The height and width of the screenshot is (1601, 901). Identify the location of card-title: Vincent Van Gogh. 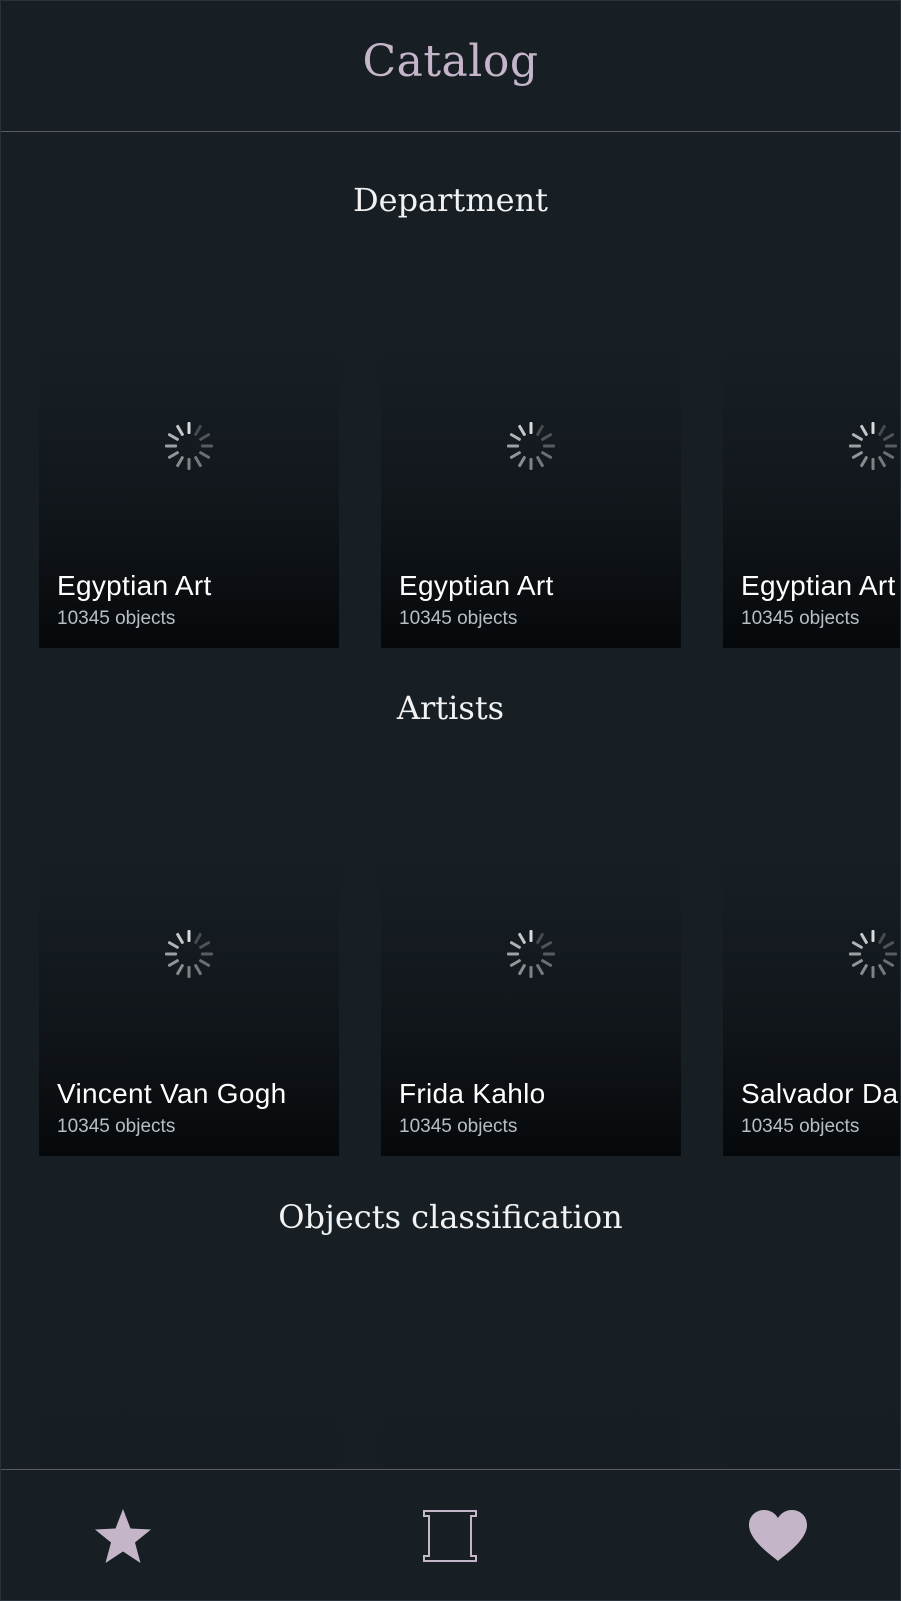
(172, 1093).